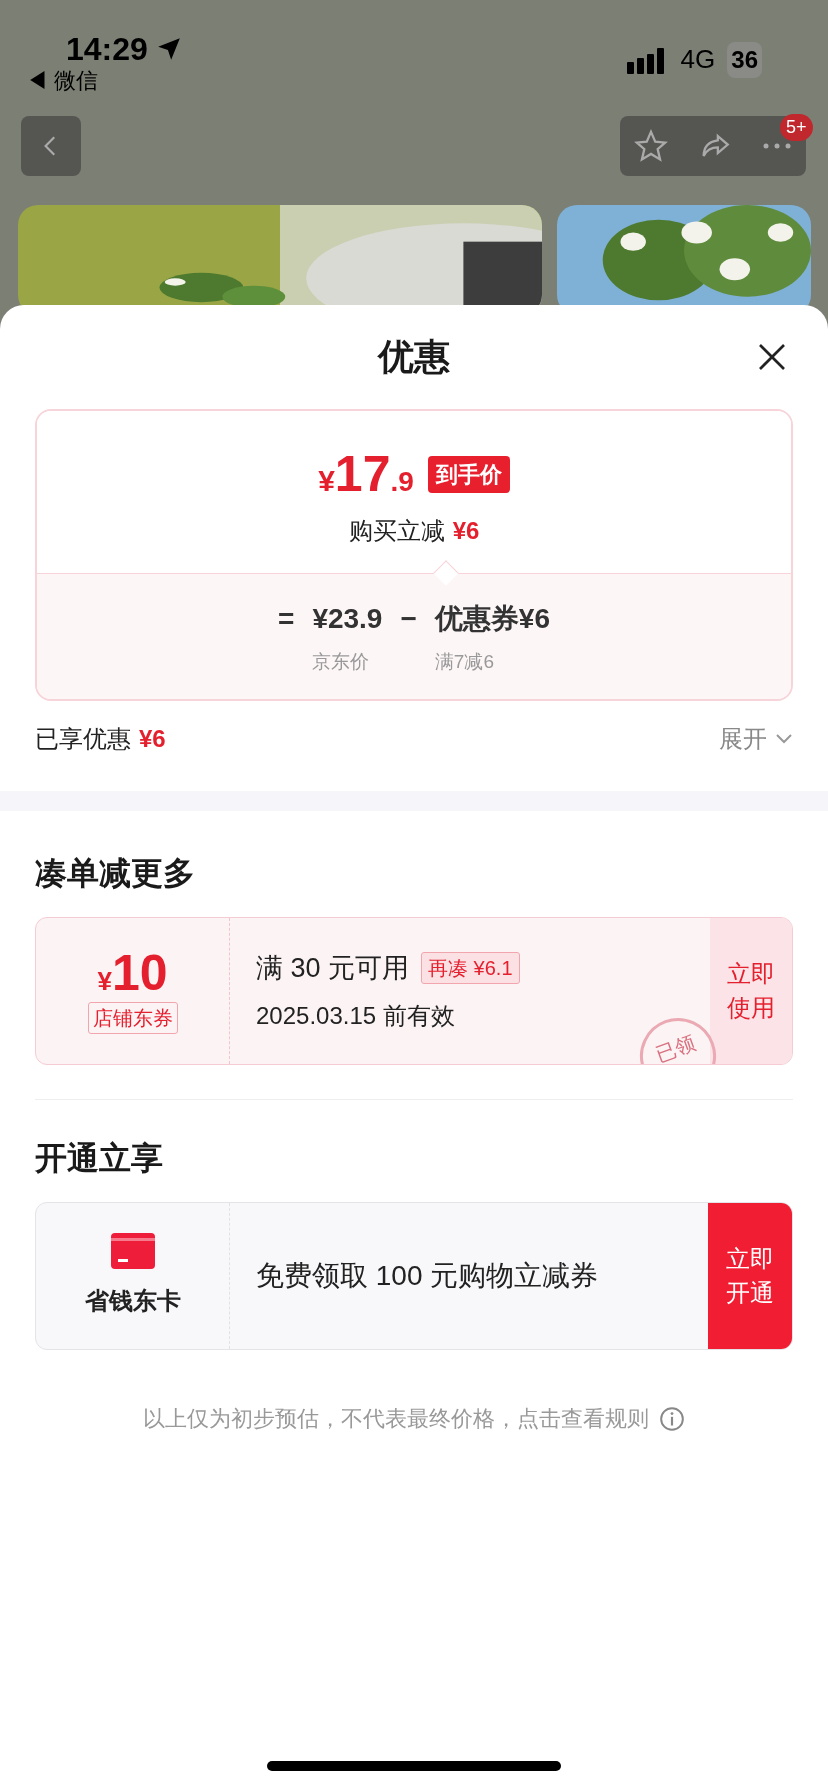 This screenshot has height=1792, width=828. I want to click on card-offer: 免费领取 100 元购物立减券, so click(427, 1276).